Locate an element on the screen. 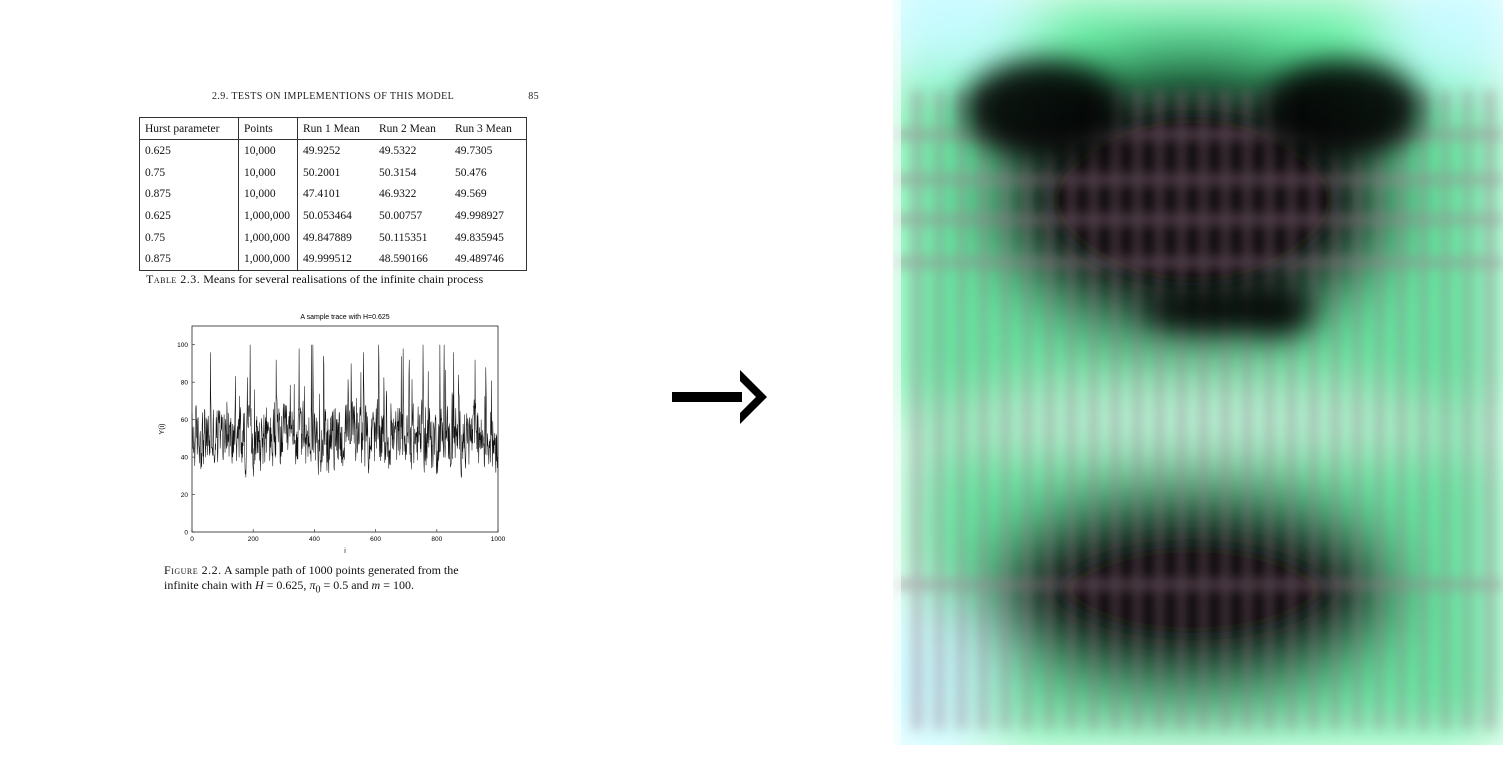  x-tick-label: 400 is located at coordinates (314, 539).